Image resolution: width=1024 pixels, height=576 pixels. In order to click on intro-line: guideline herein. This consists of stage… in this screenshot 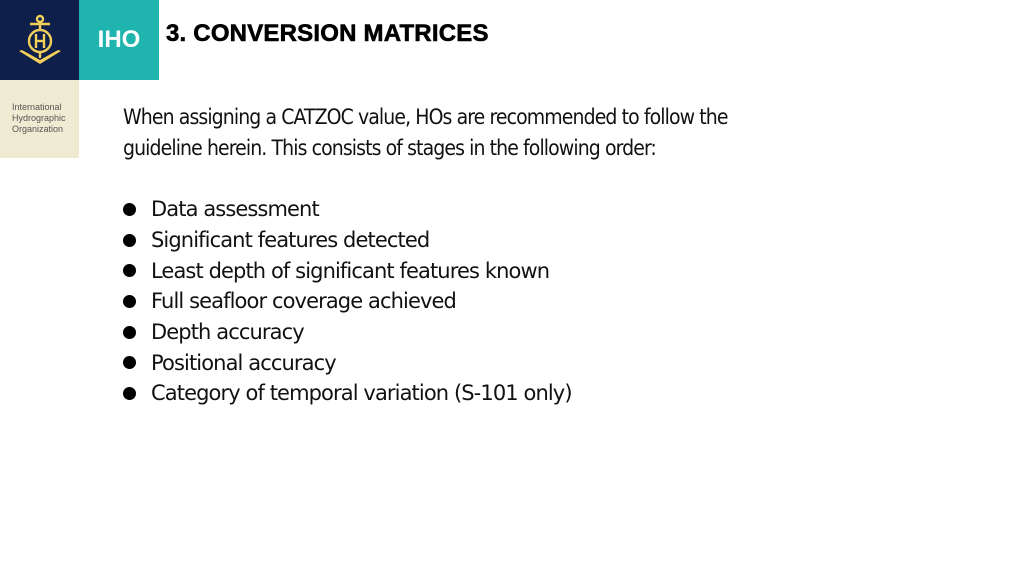, I will do `click(390, 148)`.